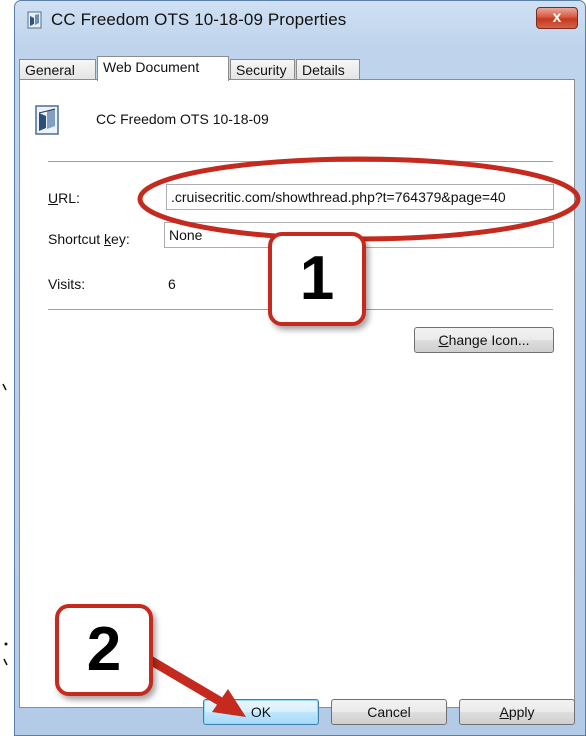 The width and height of the screenshot is (586, 736). What do you see at coordinates (504, 712) in the screenshot?
I see `apply-accel: A` at bounding box center [504, 712].